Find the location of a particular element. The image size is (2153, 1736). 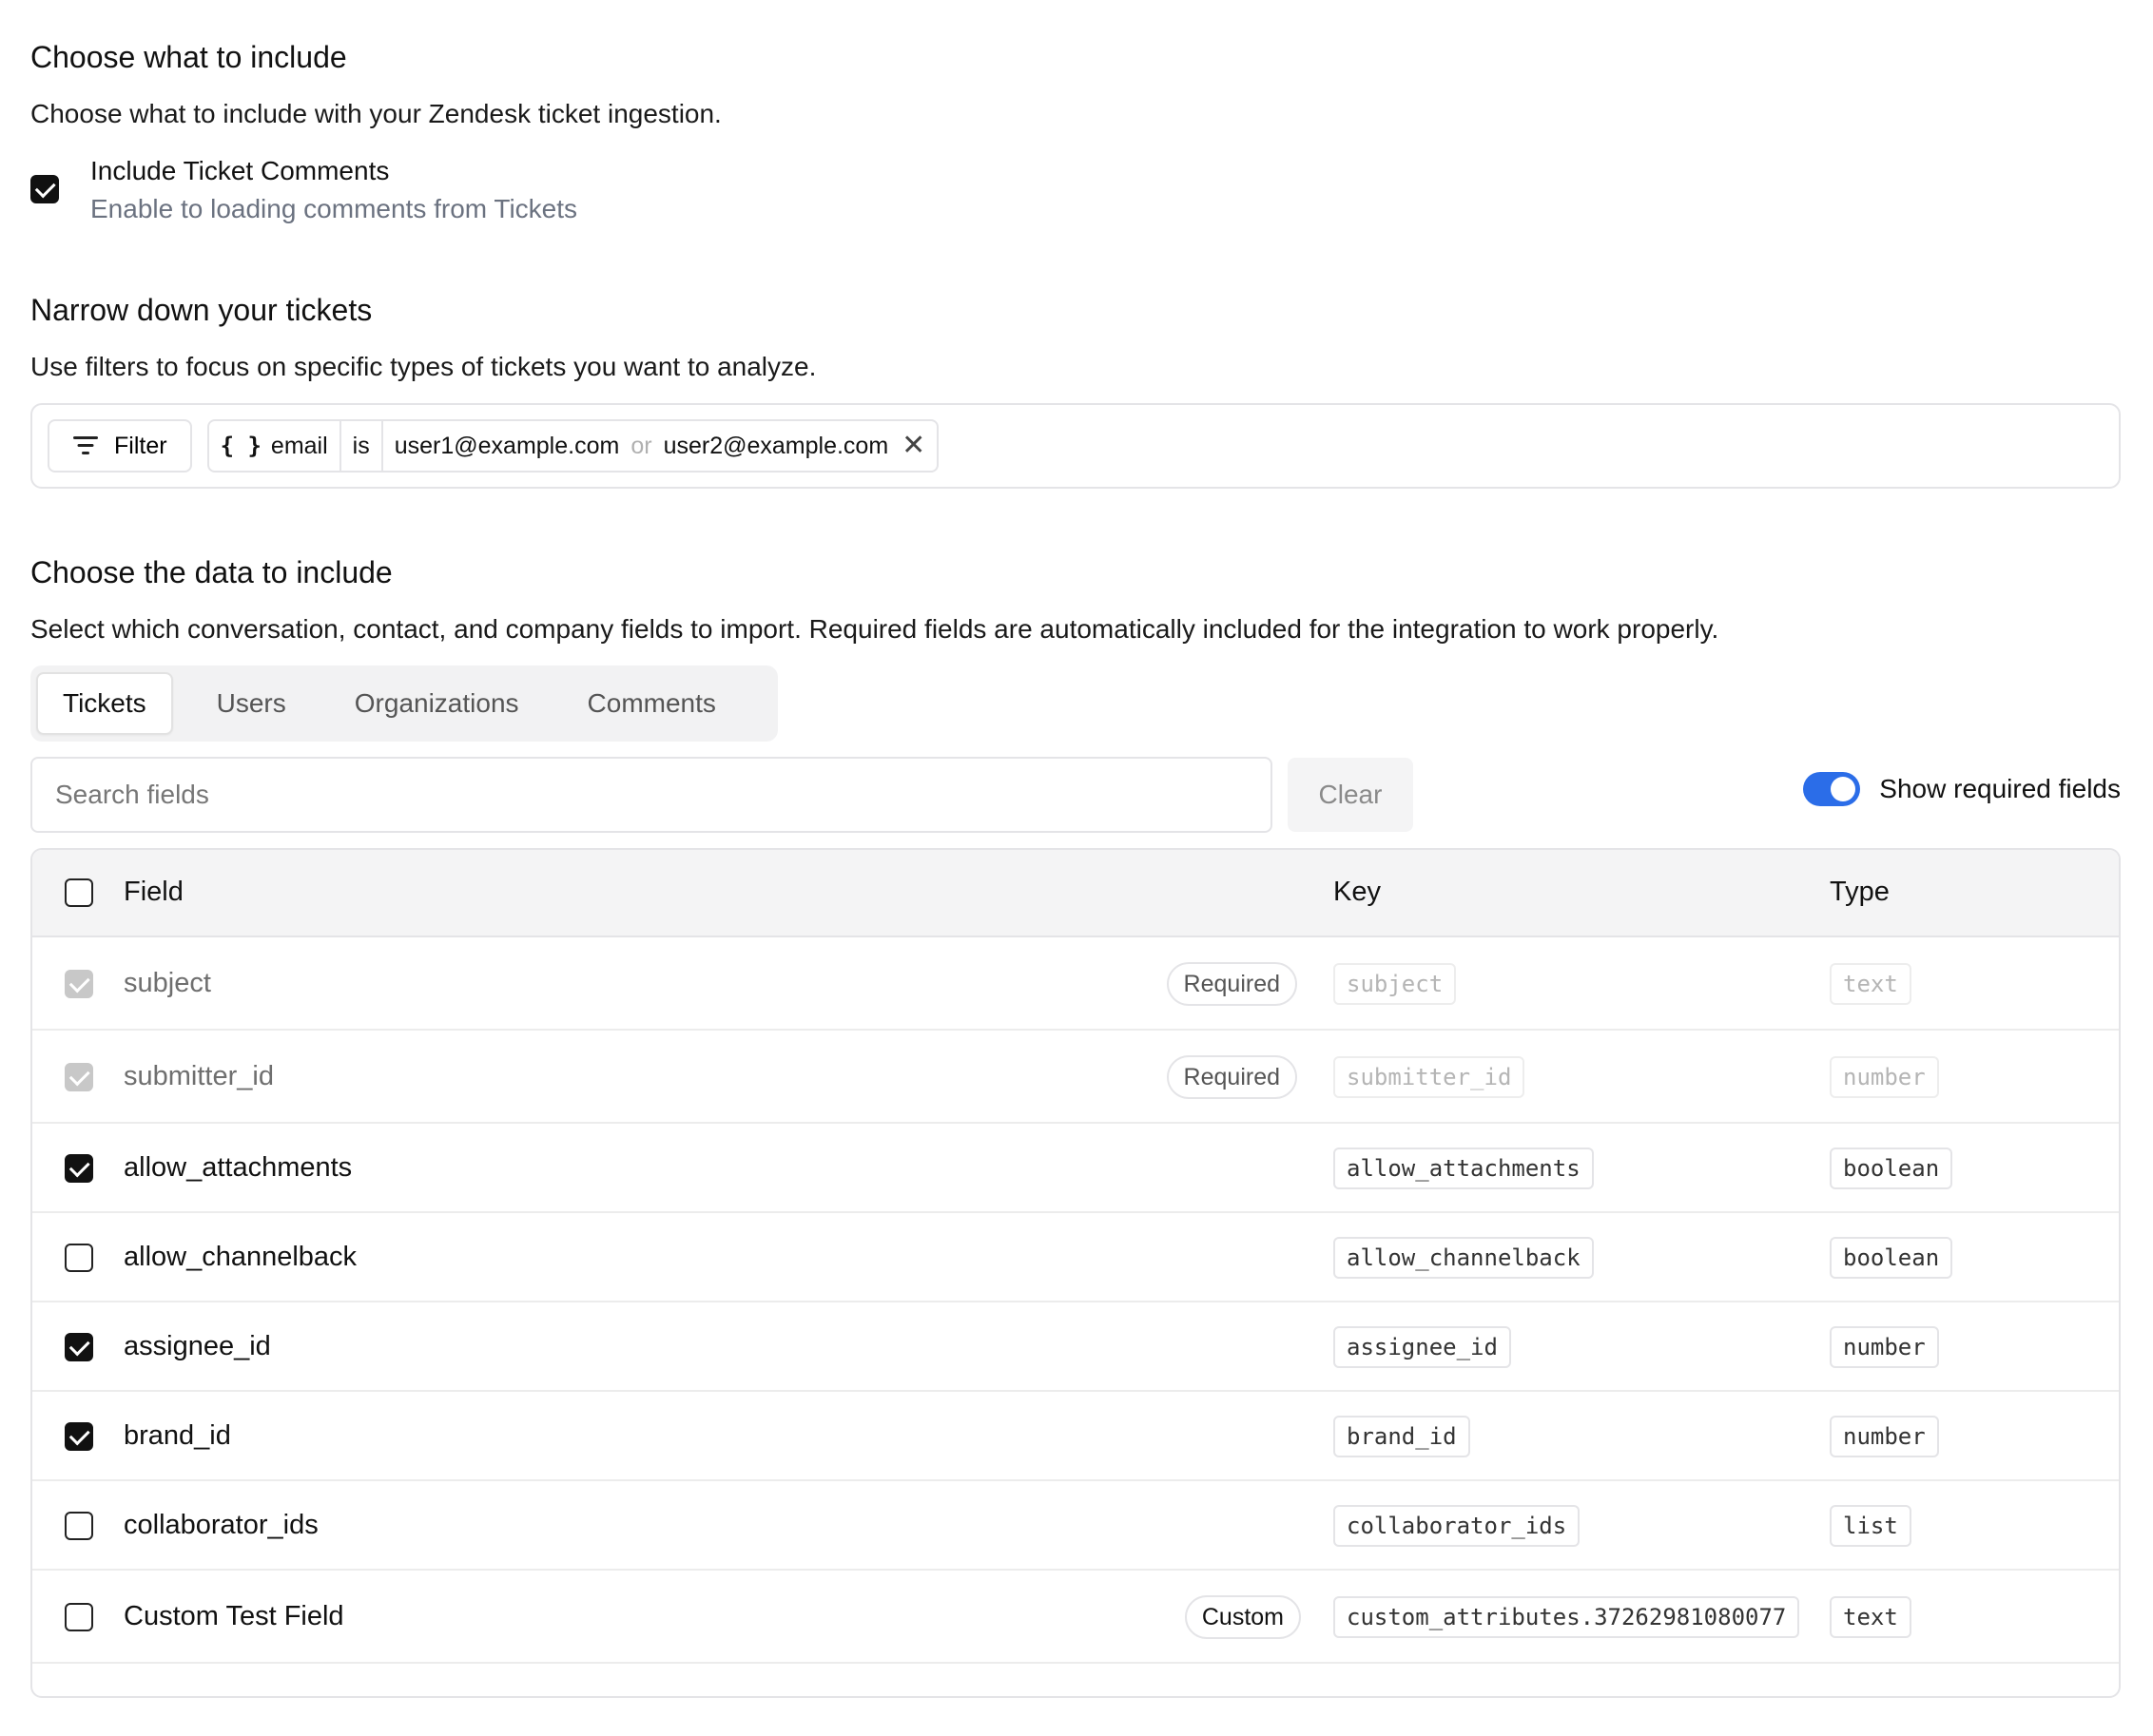

filter-chip-joiner: or is located at coordinates (641, 446).